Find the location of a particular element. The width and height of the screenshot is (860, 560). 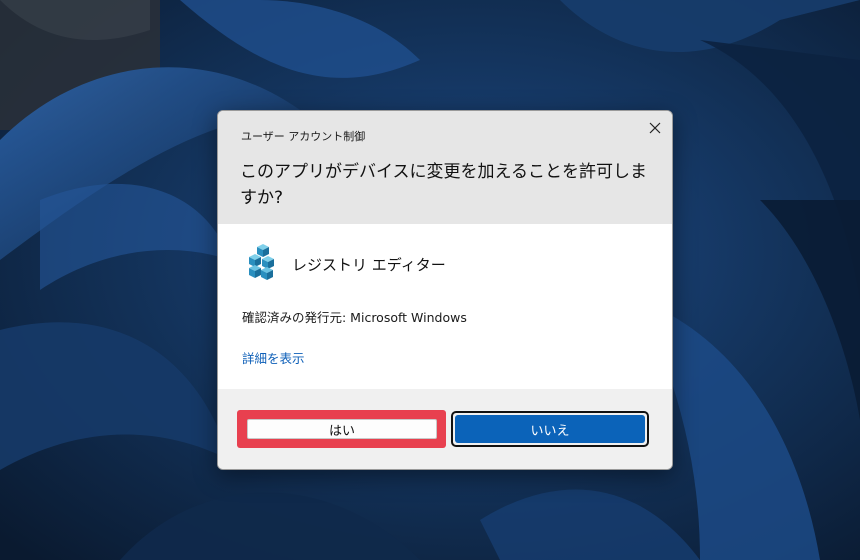

yes-button: はい is located at coordinates (342, 429).